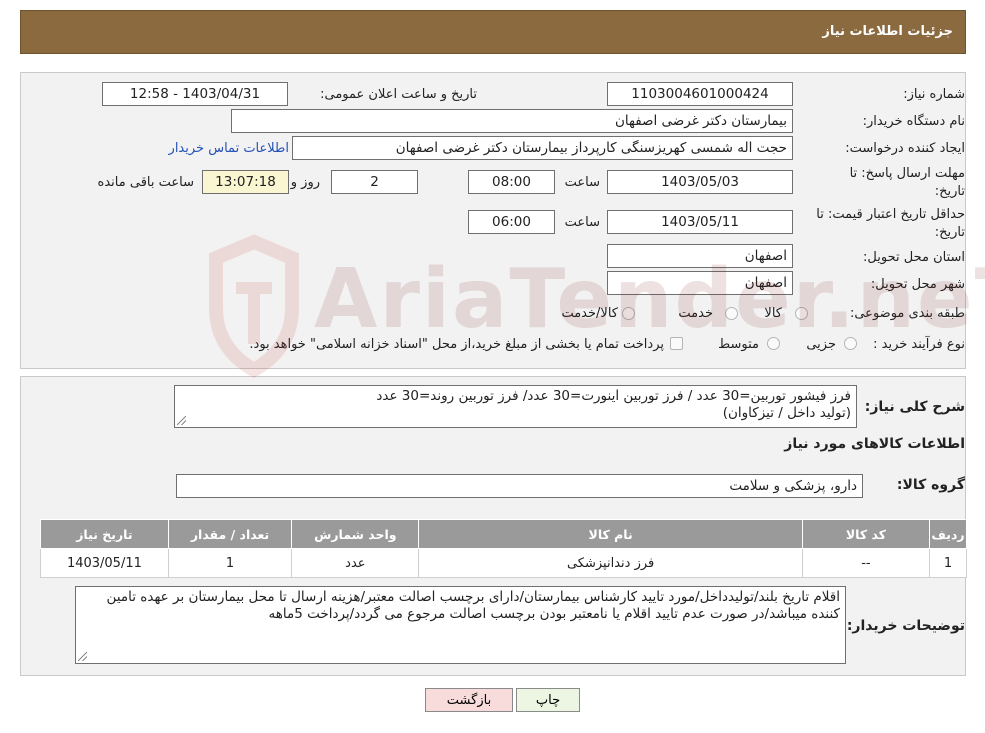 The height and width of the screenshot is (733, 985). Describe the element at coordinates (610, 563) in the screenshot. I see `cell-item-name: فرز دندانپزشکی` at that location.